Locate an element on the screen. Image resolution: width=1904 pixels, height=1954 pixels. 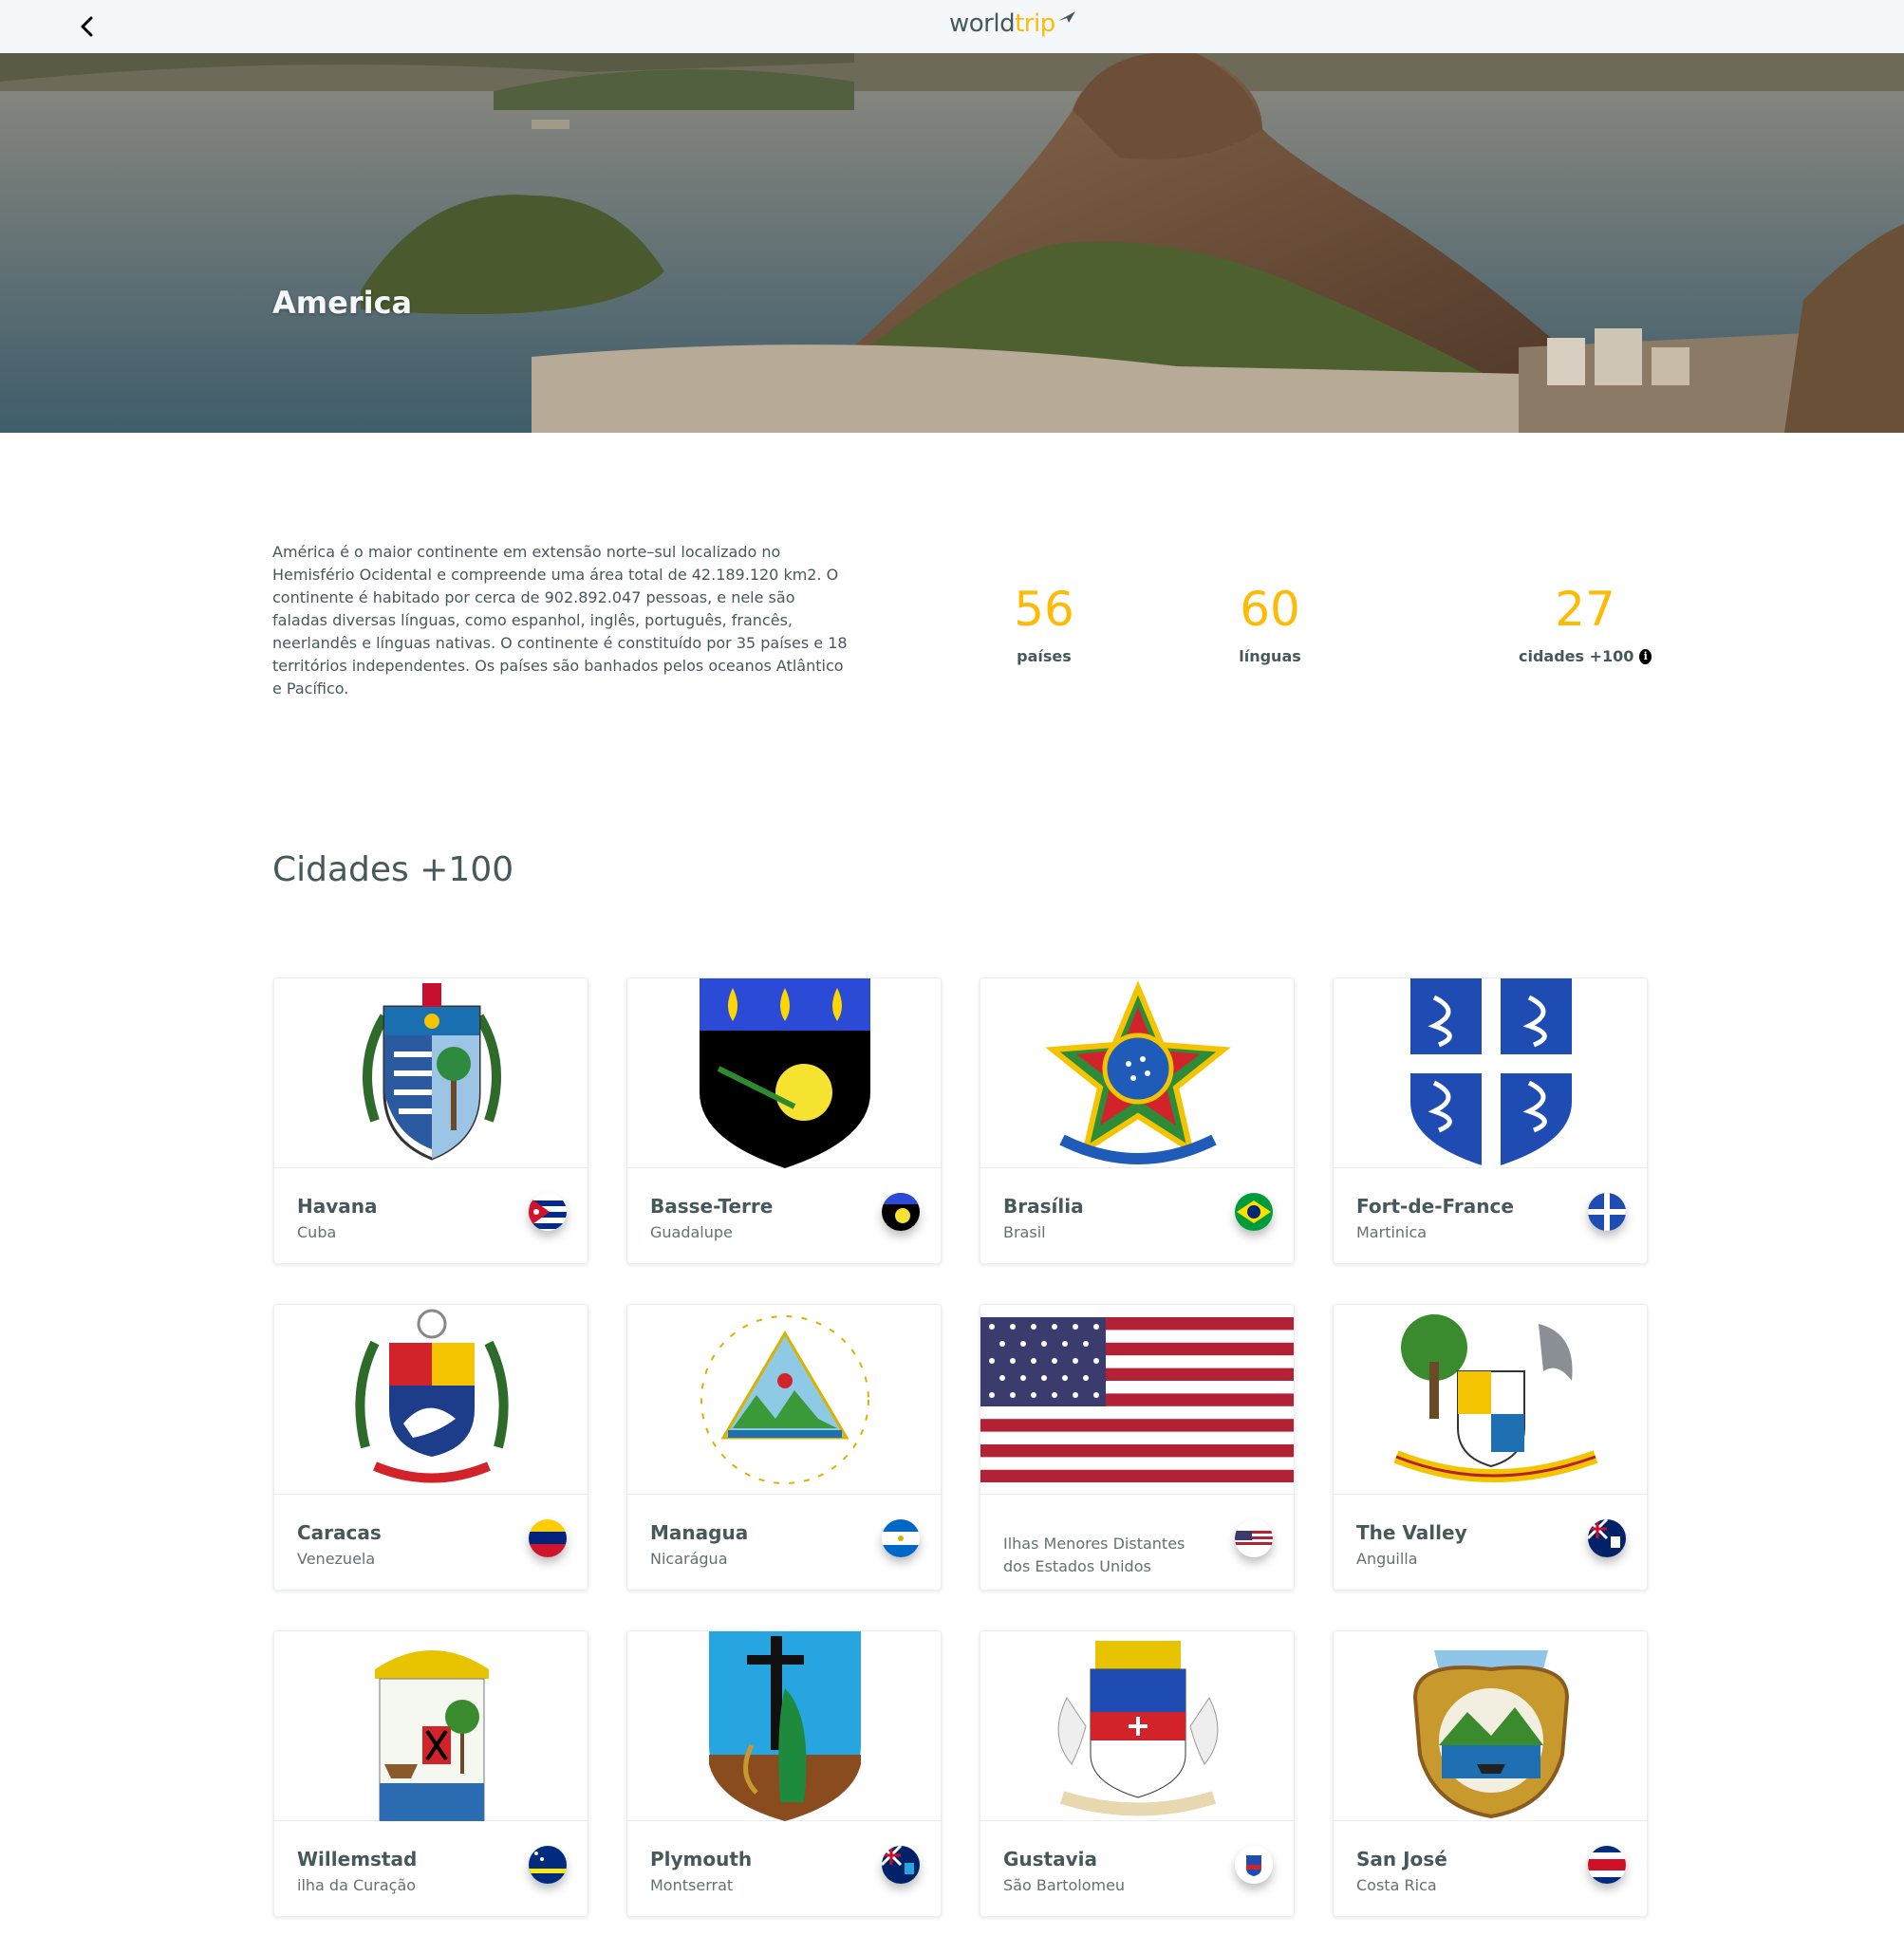
city-card: San José Costa Rica is located at coordinates (1490, 1774).